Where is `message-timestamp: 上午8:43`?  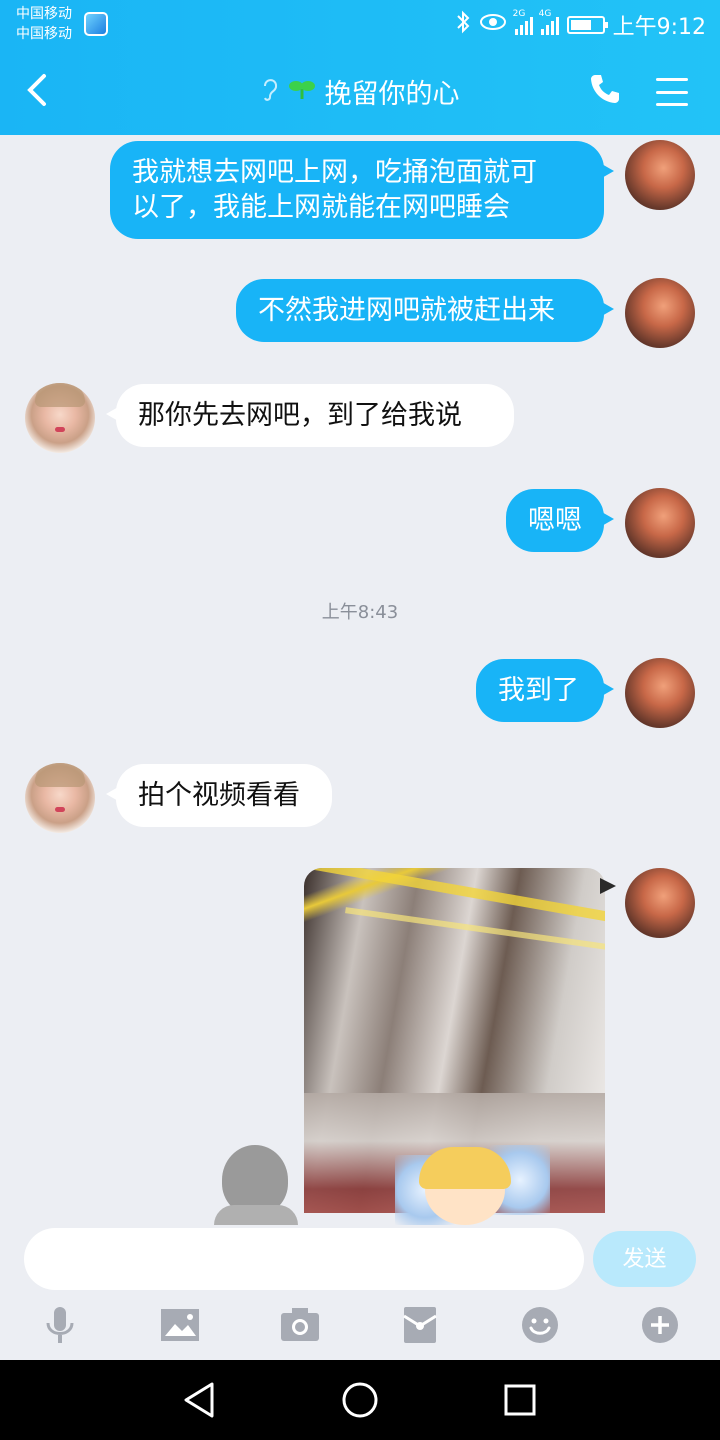
message-timestamp: 上午8:43 is located at coordinates (360, 612).